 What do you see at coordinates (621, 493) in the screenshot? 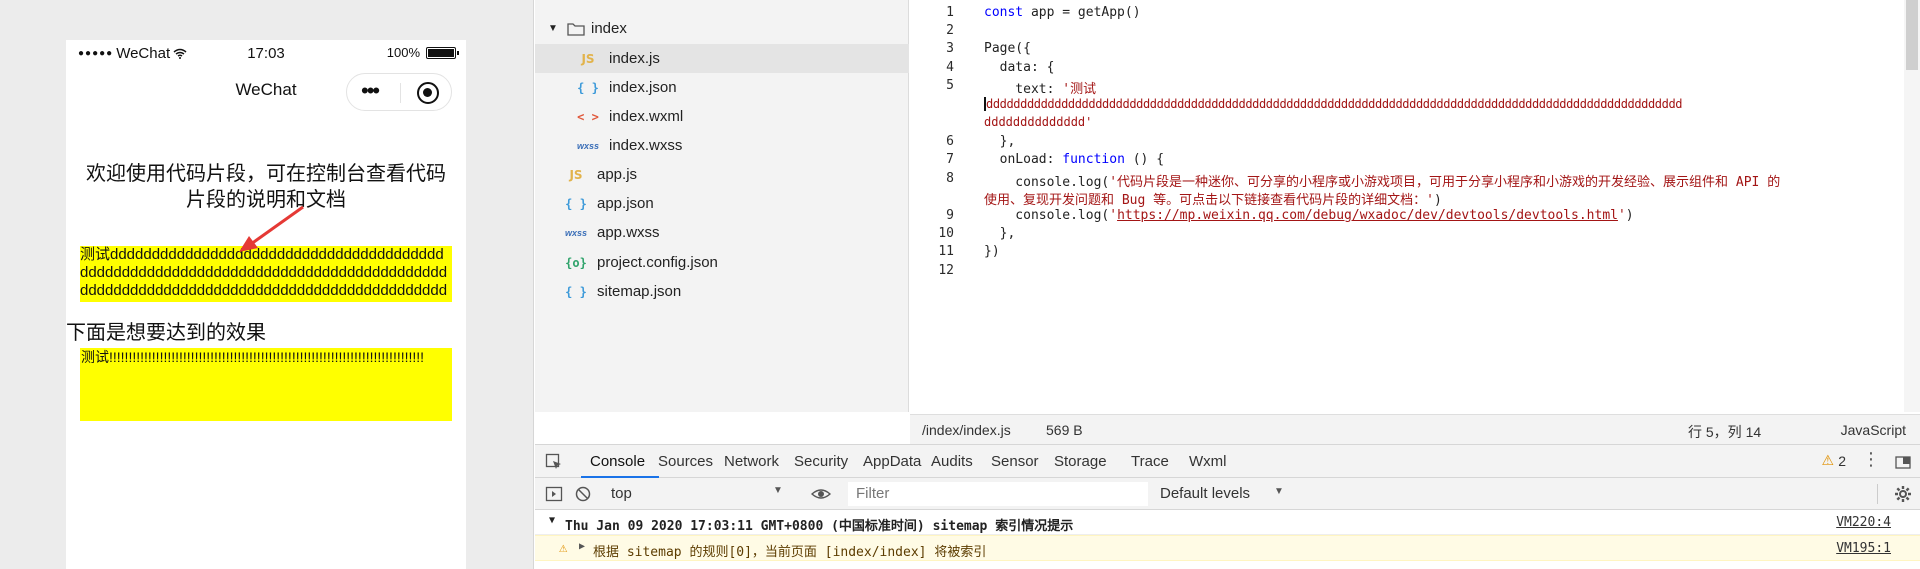
I see `context-select: top` at bounding box center [621, 493].